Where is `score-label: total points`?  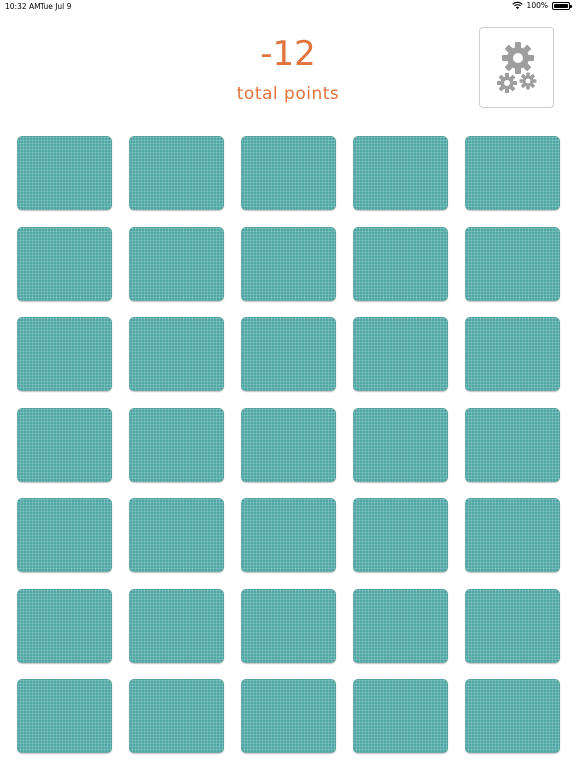
score-label: total points is located at coordinates (288, 94).